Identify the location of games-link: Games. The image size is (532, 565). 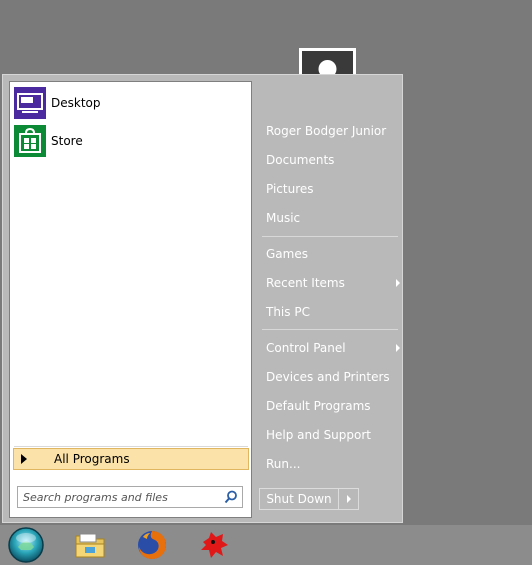
(331, 254).